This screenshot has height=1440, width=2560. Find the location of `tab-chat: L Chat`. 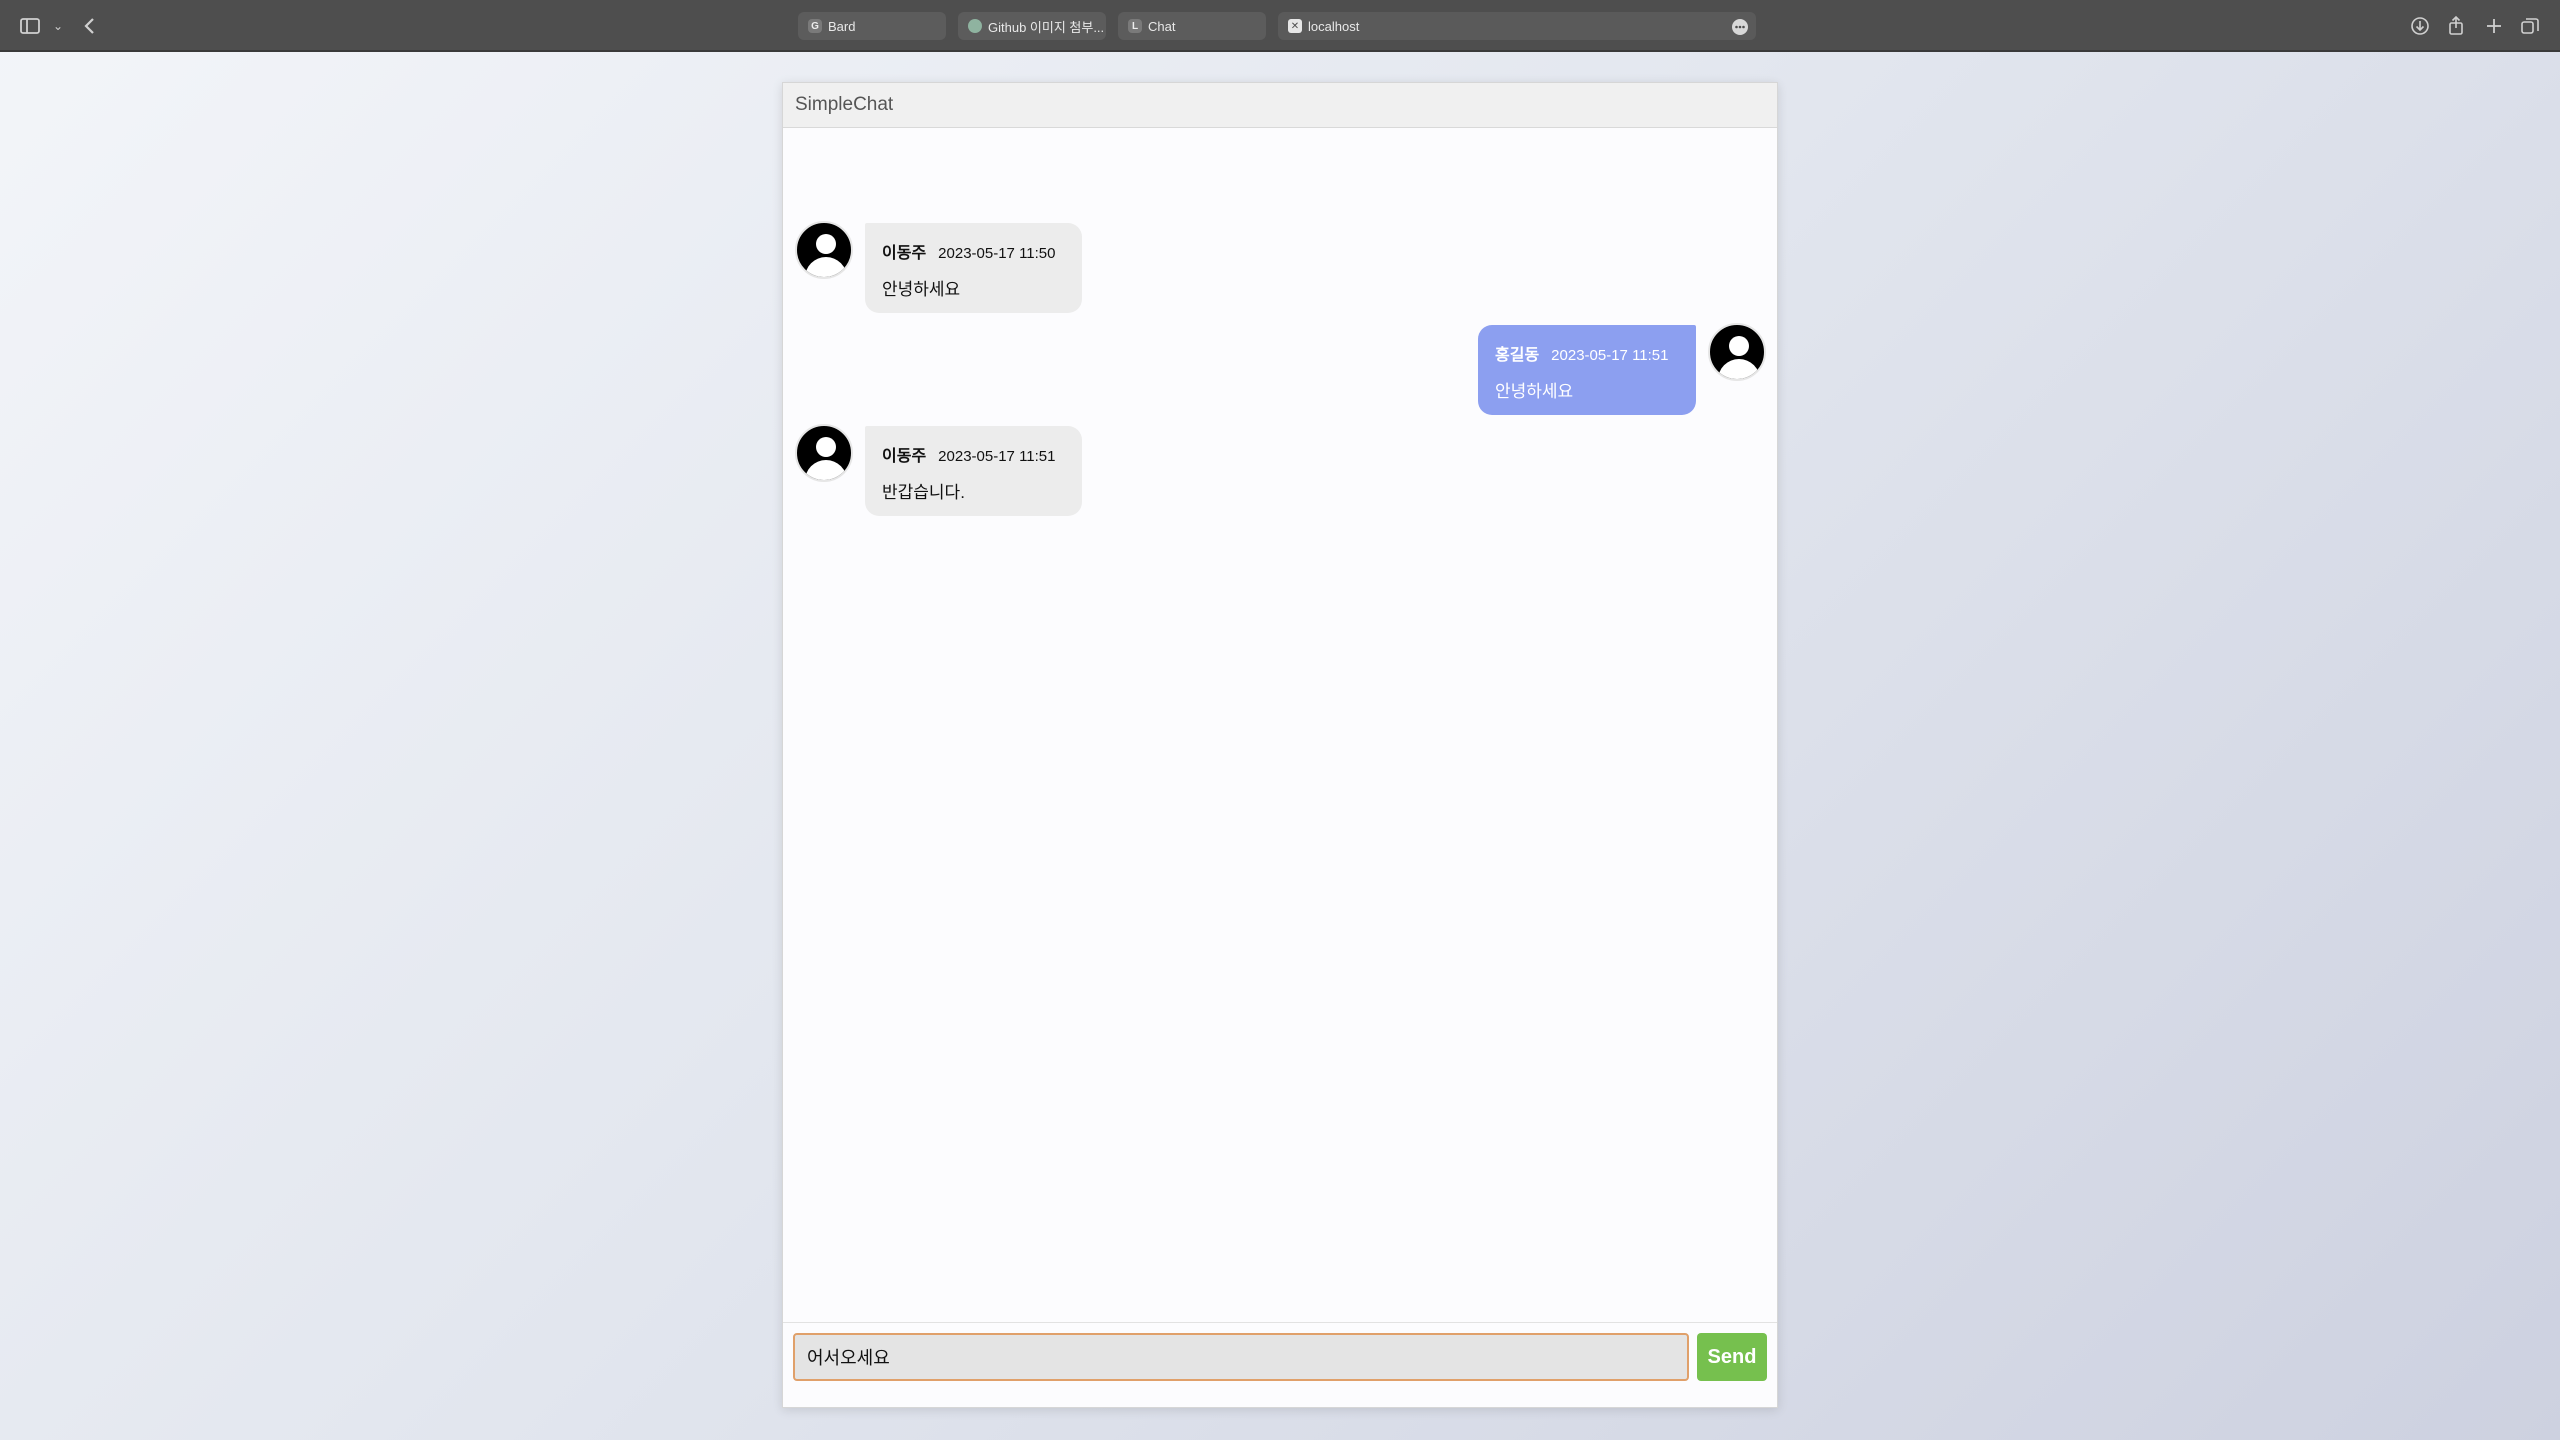

tab-chat: L Chat is located at coordinates (1192, 26).